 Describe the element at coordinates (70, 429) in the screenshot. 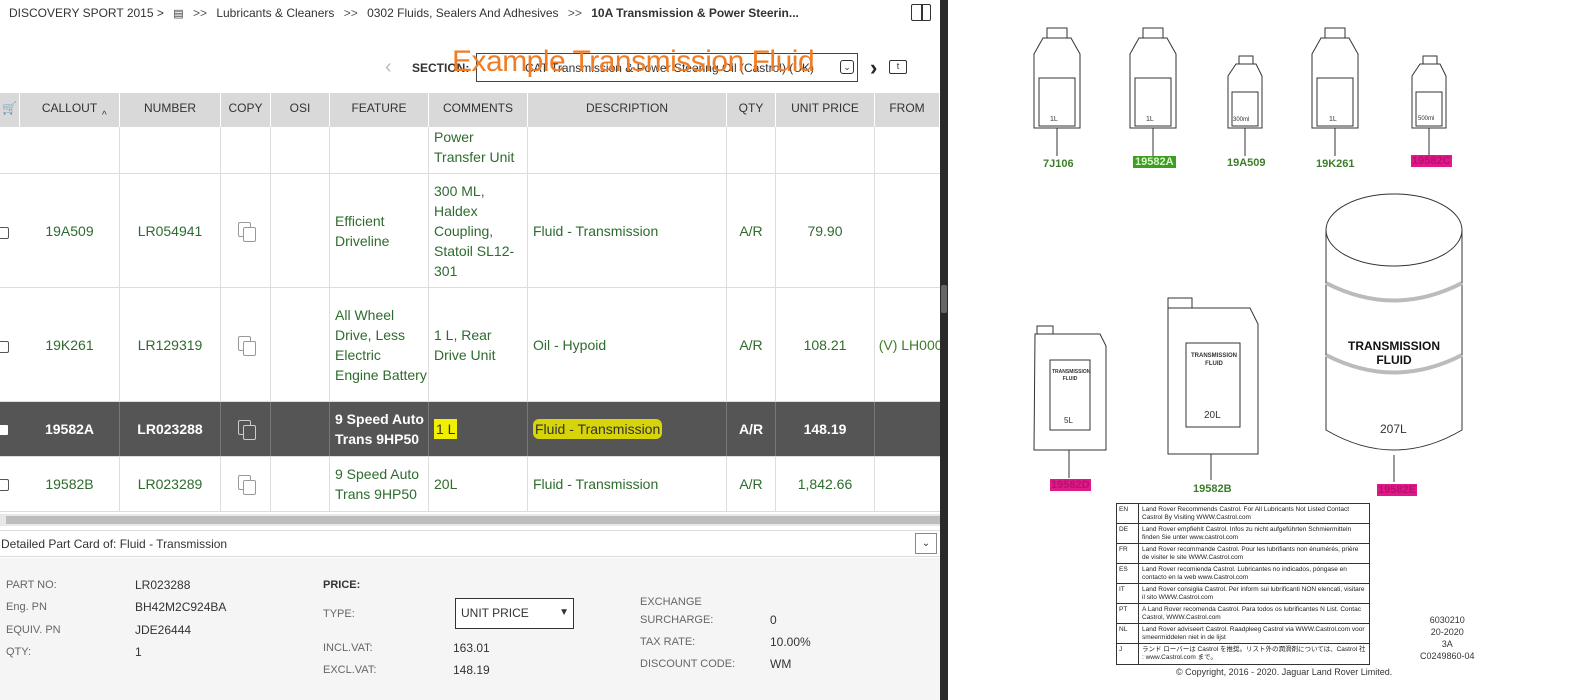

I see `cell-callout: 19582A` at that location.